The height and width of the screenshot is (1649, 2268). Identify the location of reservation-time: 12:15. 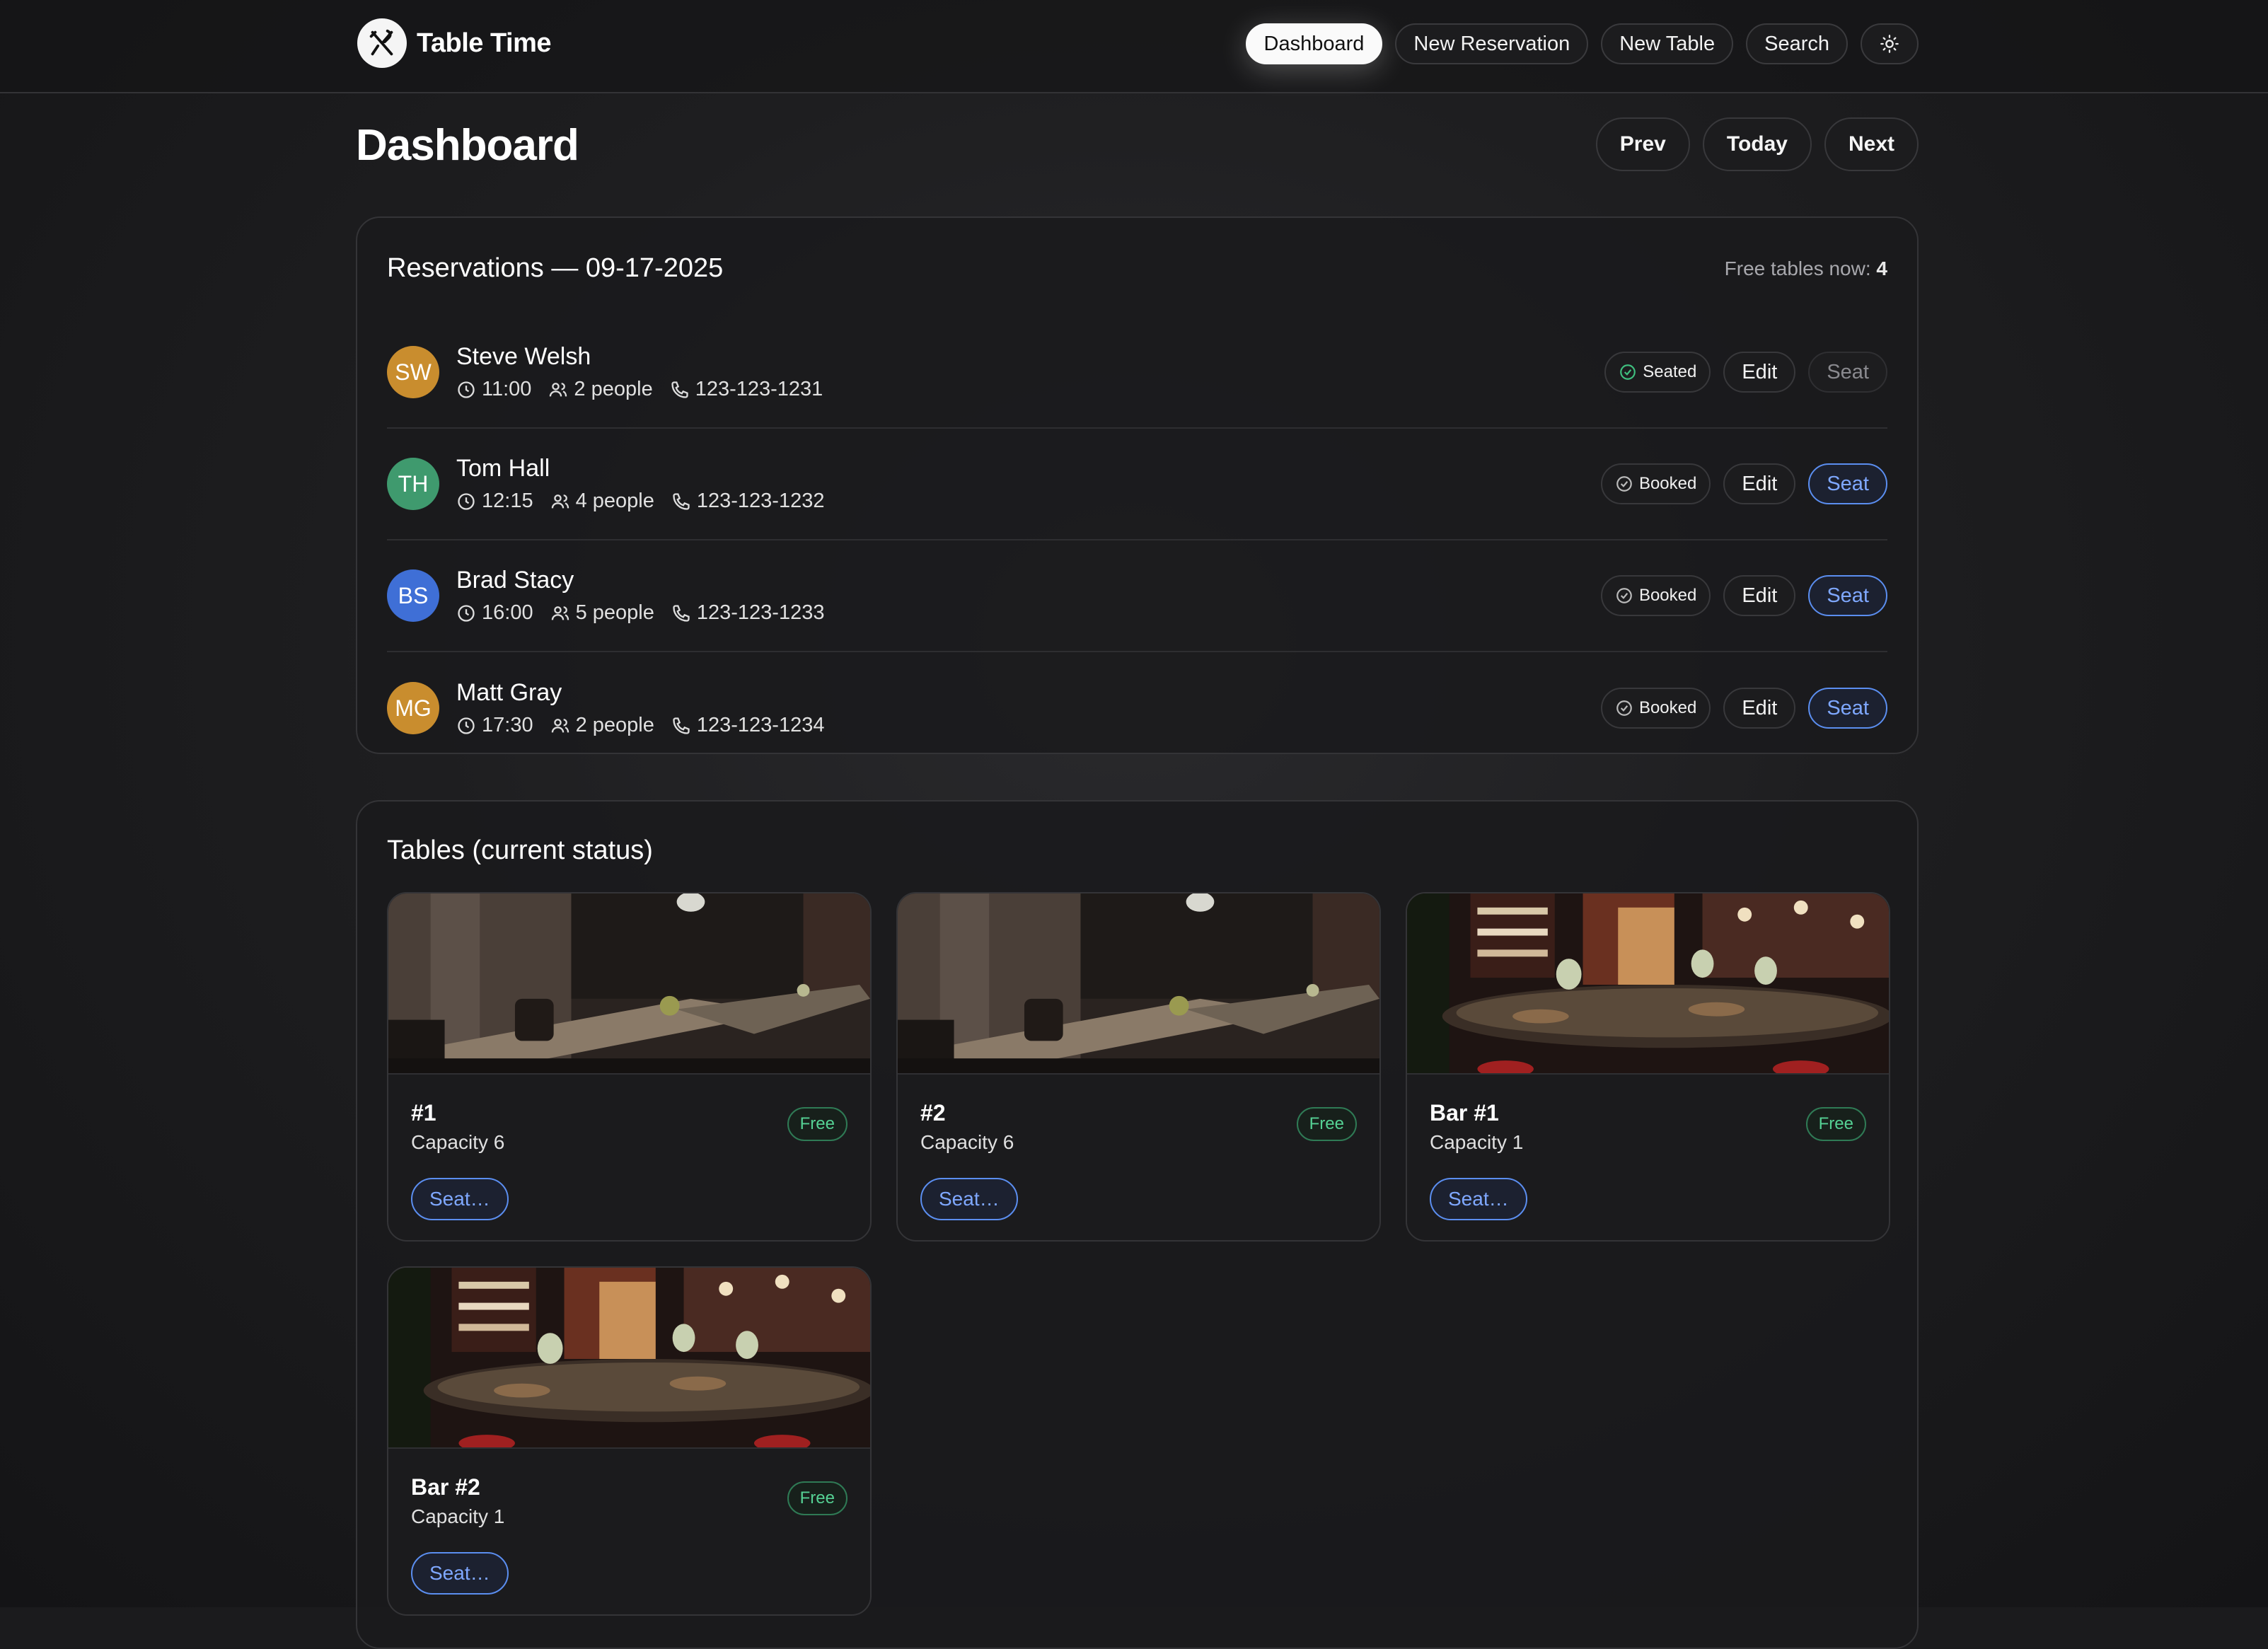
(507, 501).